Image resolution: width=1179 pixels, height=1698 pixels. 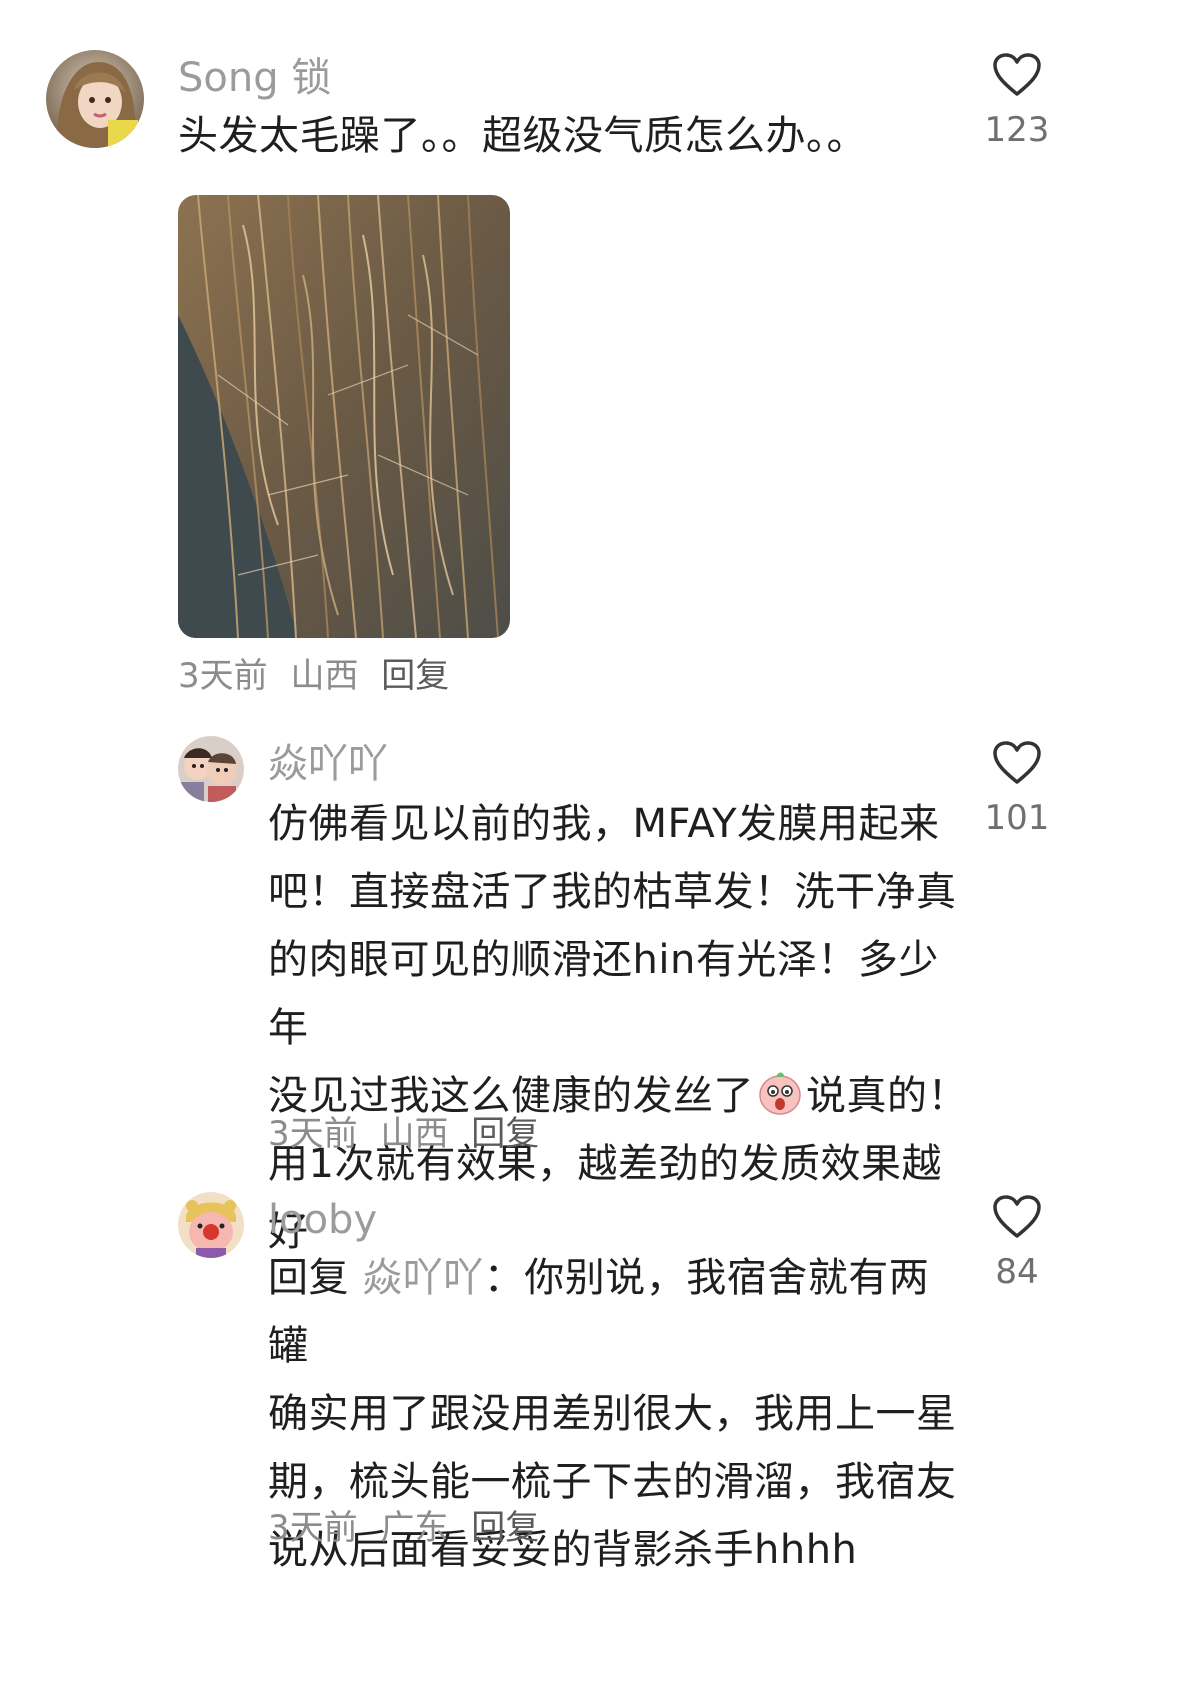 What do you see at coordinates (522, 136) in the screenshot?
I see `comment-text: 头发太毛躁了。。超级没气质怎么办。。` at bounding box center [522, 136].